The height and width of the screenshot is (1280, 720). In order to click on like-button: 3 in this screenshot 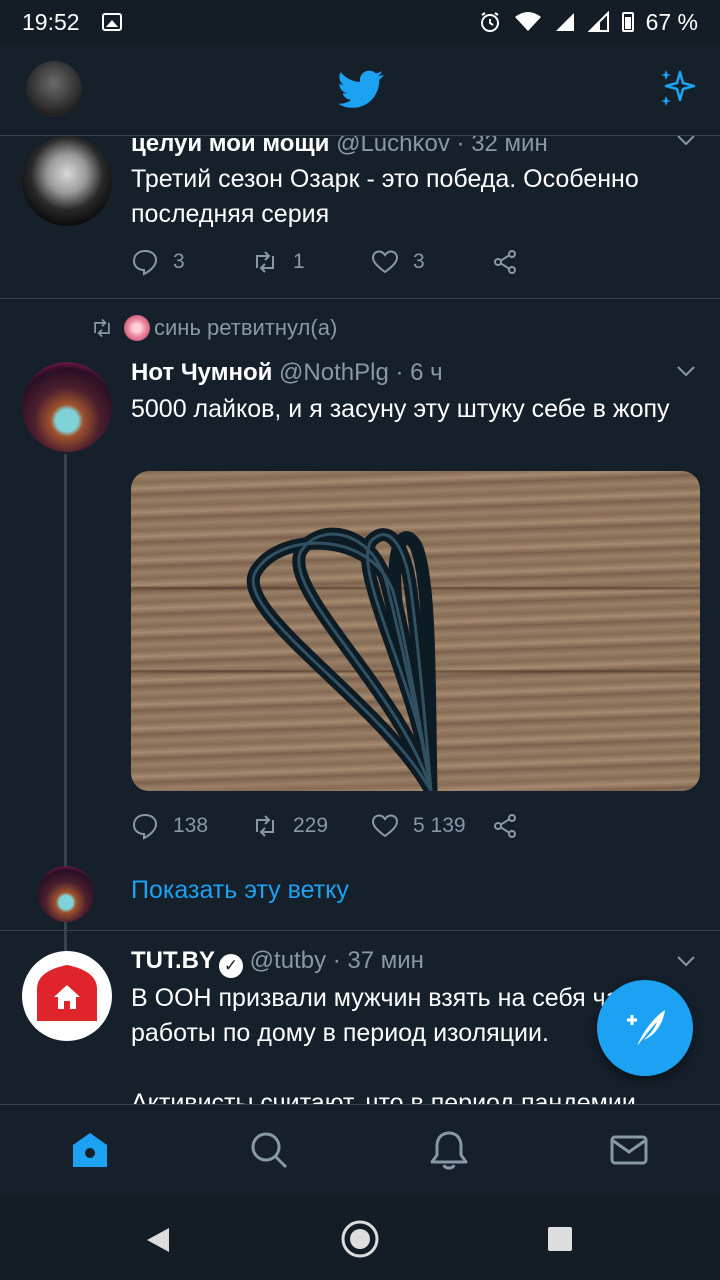, I will do `click(431, 262)`.